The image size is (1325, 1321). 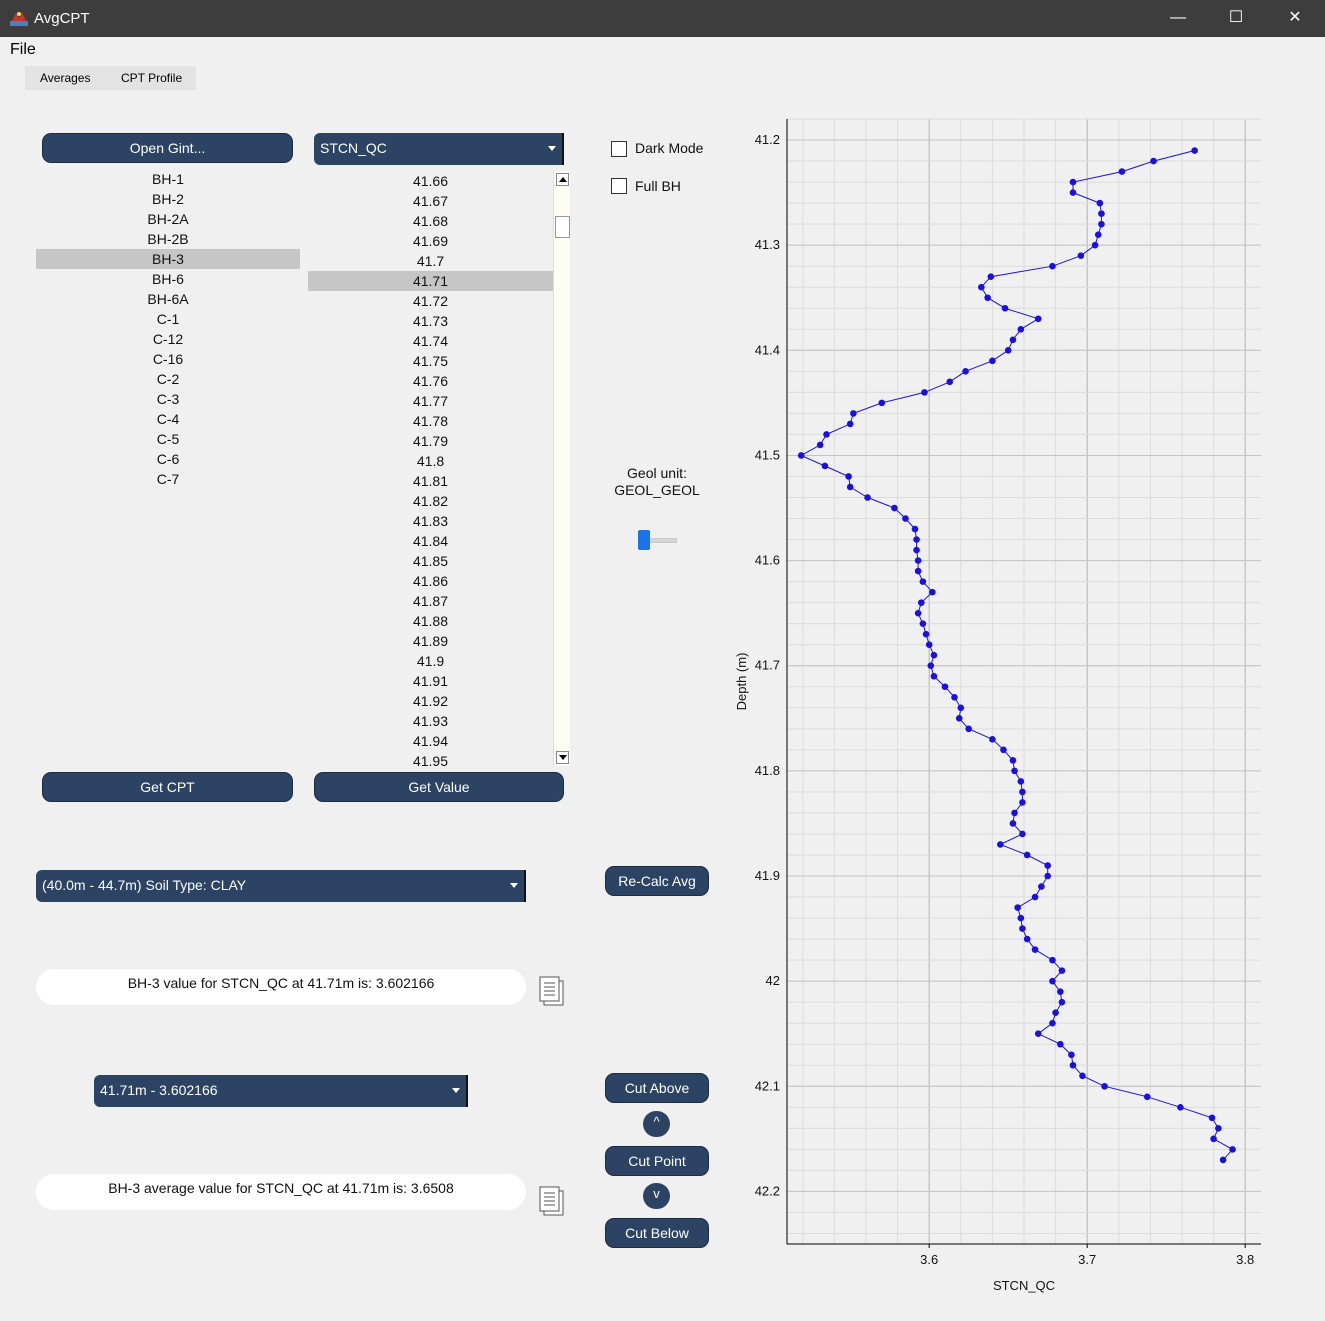 I want to click on y-tick-label: 41.9, so click(x=767, y=875).